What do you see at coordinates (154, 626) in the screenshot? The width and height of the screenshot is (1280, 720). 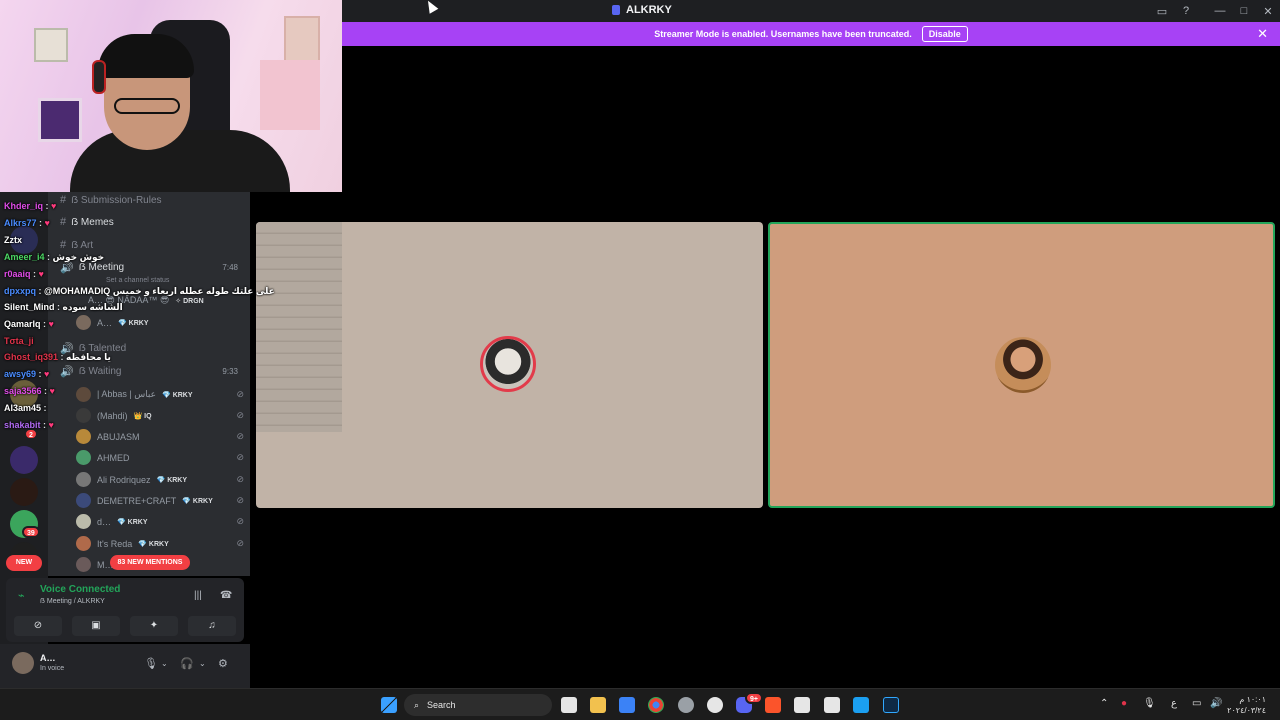 I see `activities-icon: ✦` at bounding box center [154, 626].